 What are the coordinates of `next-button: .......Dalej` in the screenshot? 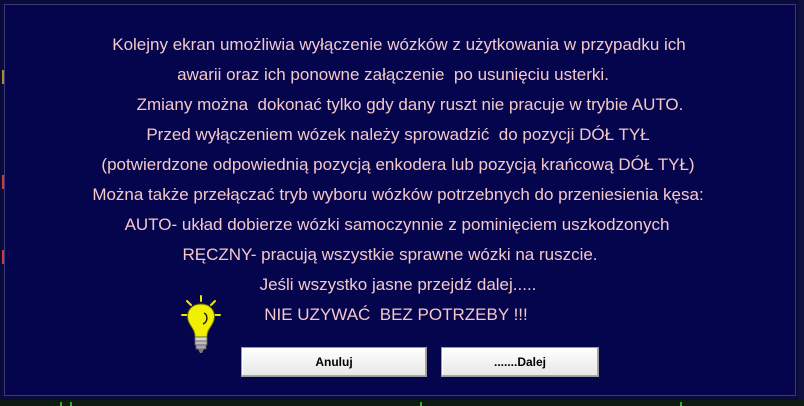 It's located at (520, 362).